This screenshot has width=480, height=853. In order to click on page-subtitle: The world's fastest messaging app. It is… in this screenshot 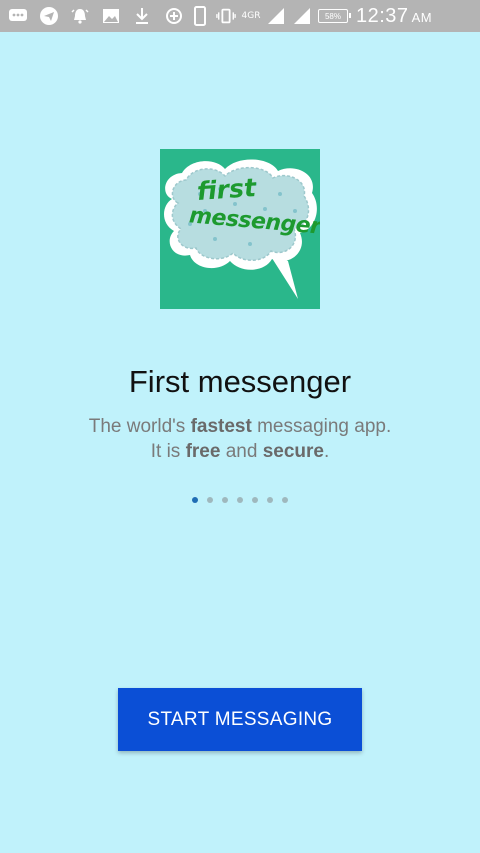, I will do `click(240, 439)`.